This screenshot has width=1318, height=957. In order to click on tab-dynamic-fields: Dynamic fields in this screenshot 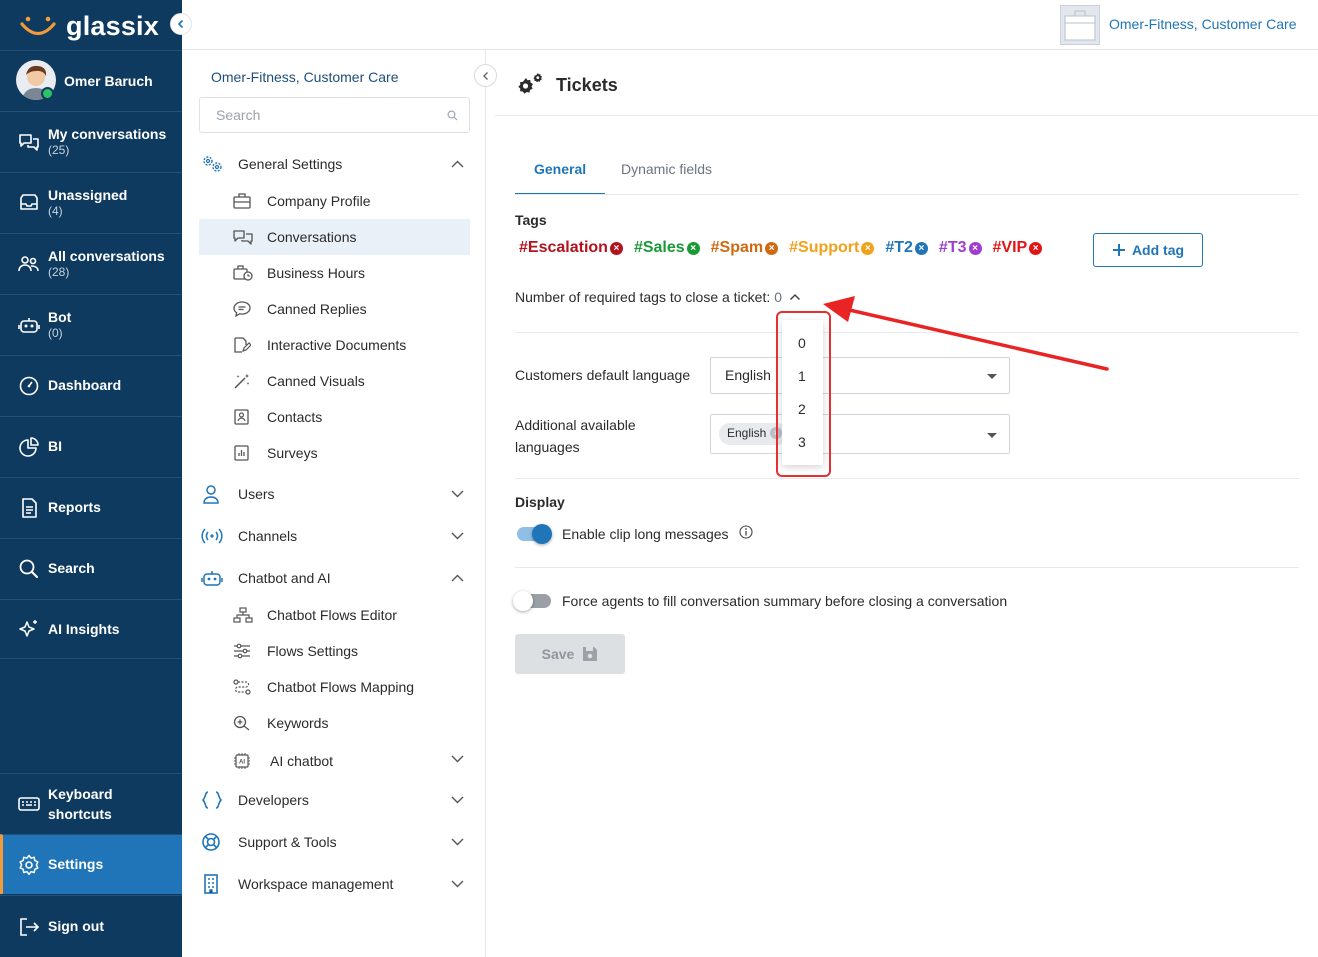, I will do `click(666, 172)`.